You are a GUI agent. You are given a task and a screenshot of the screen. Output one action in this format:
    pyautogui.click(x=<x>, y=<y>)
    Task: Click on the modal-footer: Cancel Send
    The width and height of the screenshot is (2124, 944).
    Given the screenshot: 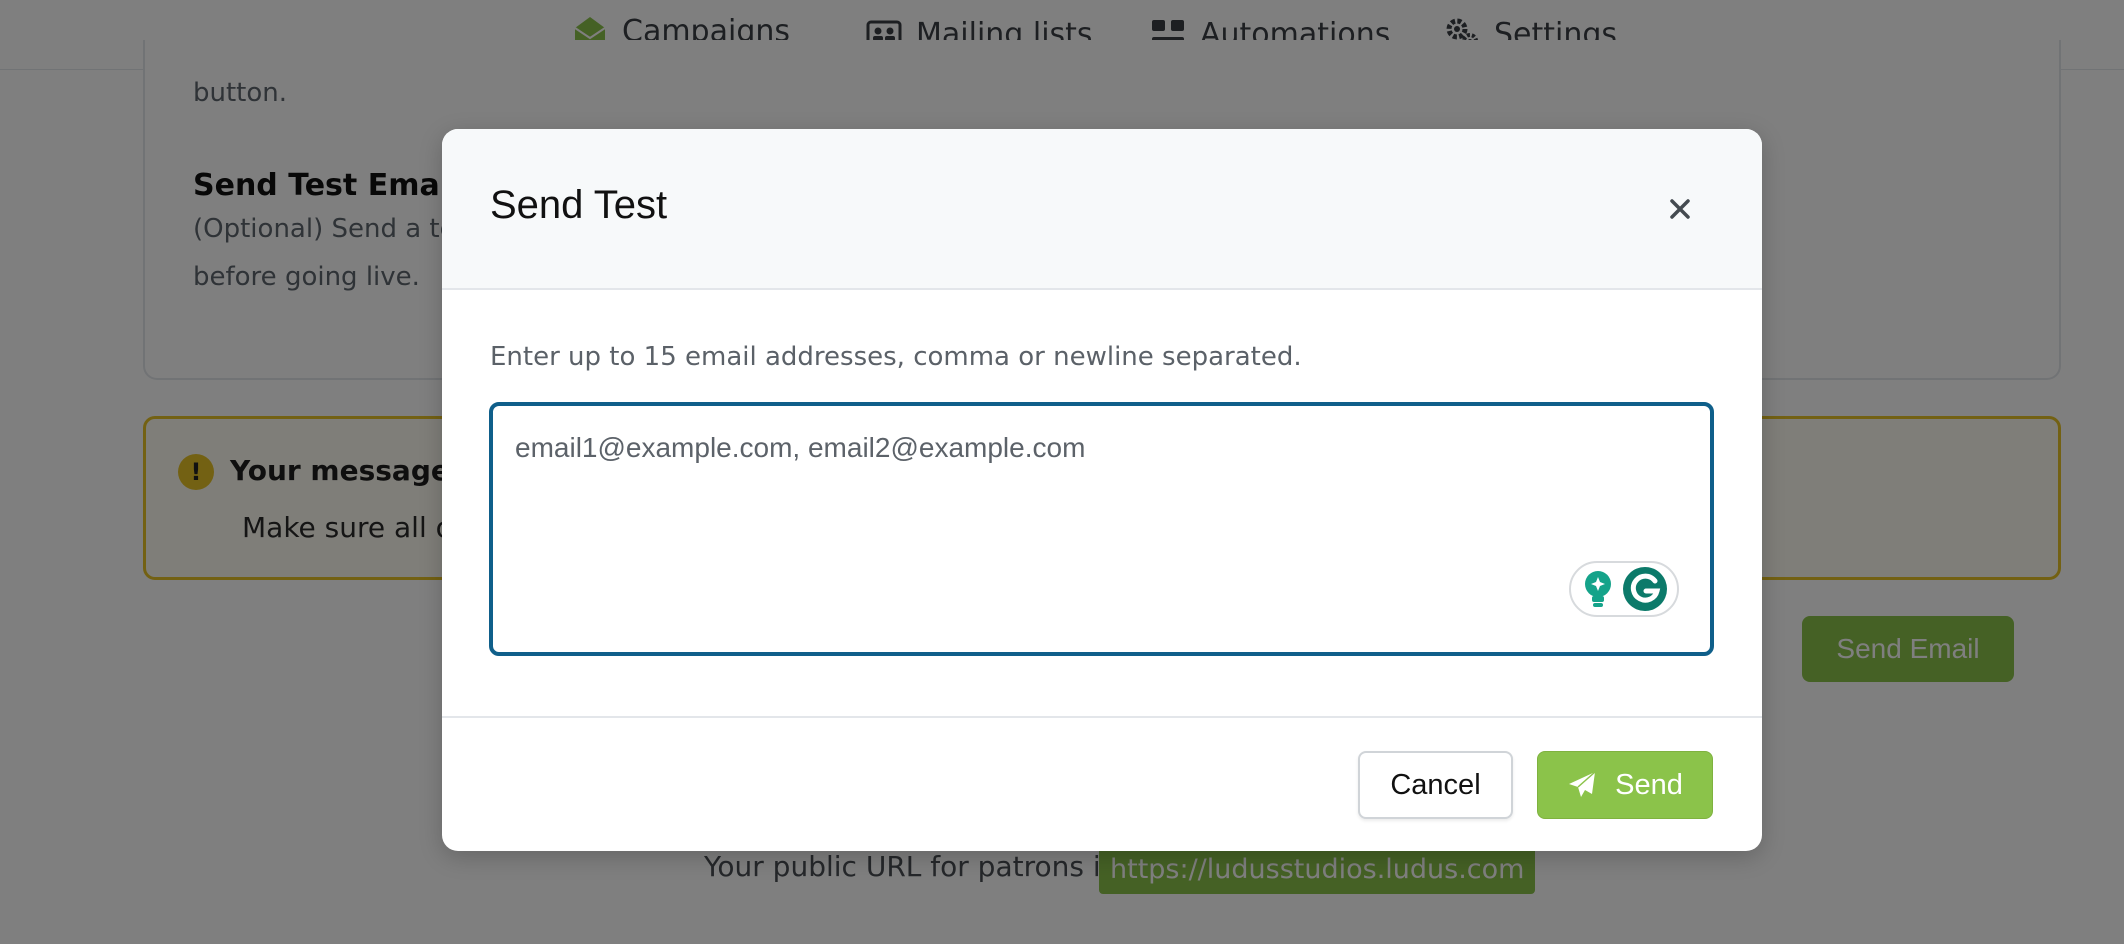 What is the action you would take?
    pyautogui.click(x=1102, y=783)
    